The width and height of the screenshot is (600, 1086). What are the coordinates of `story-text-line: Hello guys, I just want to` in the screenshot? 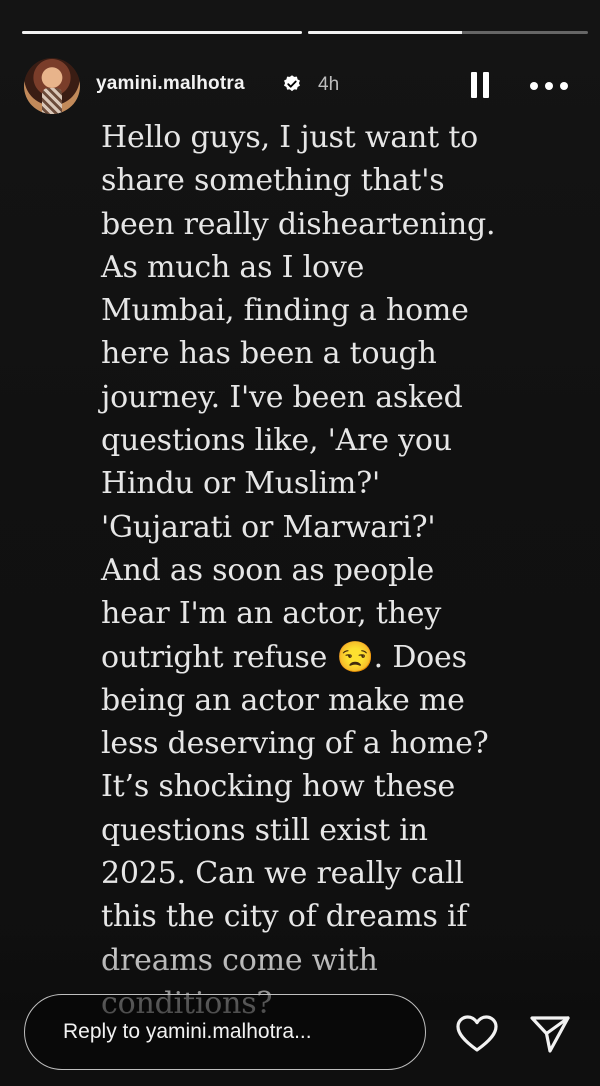 It's located at (290, 137).